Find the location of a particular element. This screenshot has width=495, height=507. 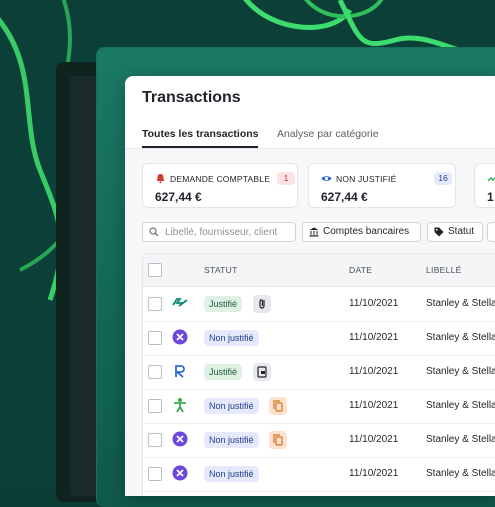

search-placeholder: Libellé, fournisseur, client is located at coordinates (221, 232).